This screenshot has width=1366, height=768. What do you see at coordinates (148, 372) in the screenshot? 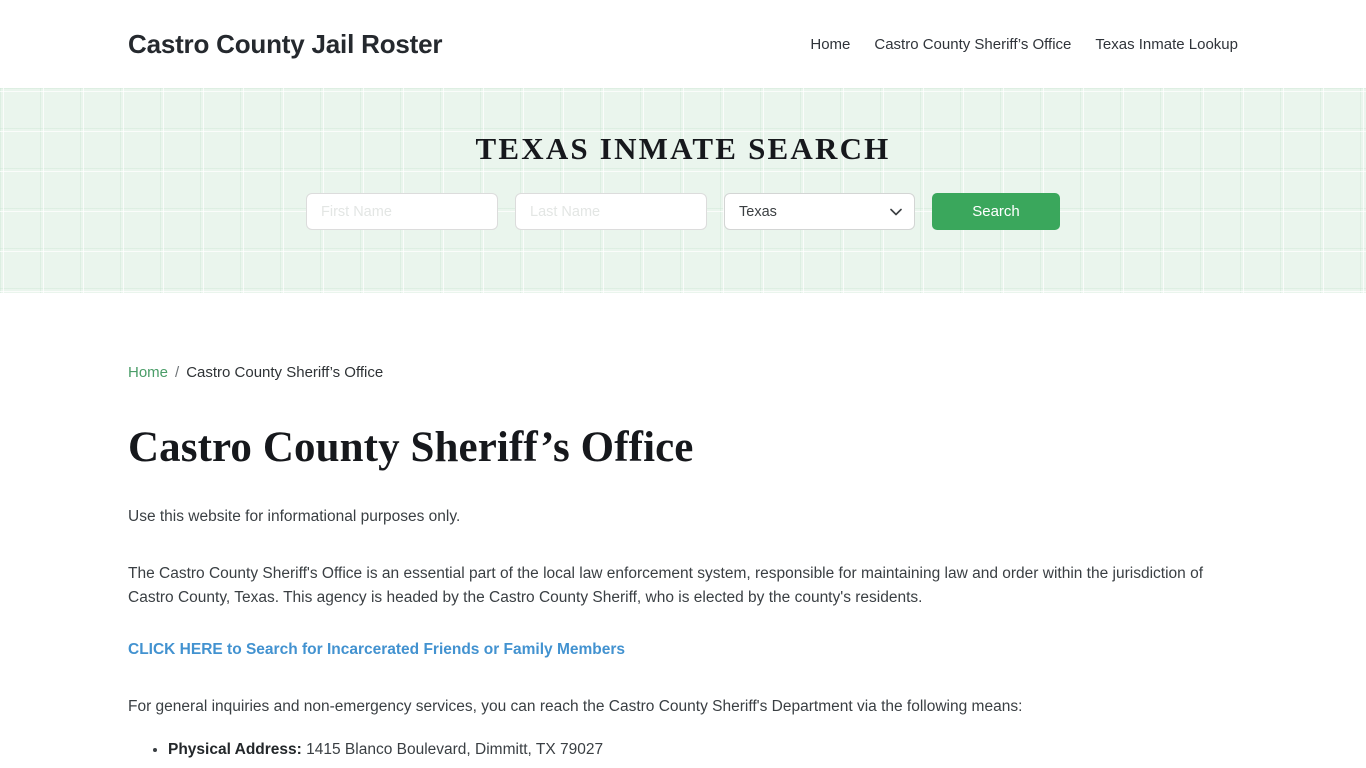
I see `breadcrumb-item-home: Home` at bounding box center [148, 372].